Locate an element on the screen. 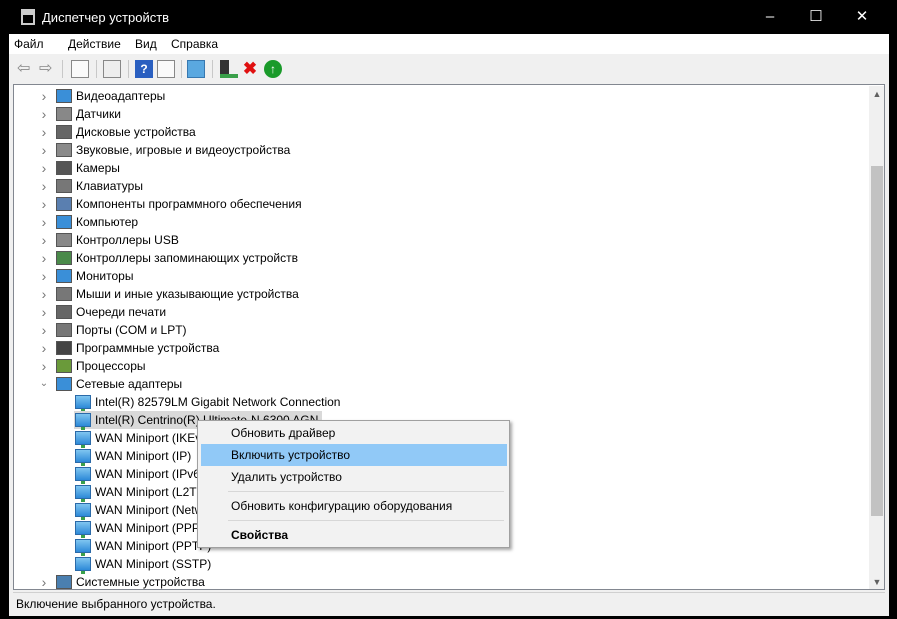 This screenshot has width=897, height=619. category-label: Звуковые, игровые и видеоустройства is located at coordinates (183, 150).